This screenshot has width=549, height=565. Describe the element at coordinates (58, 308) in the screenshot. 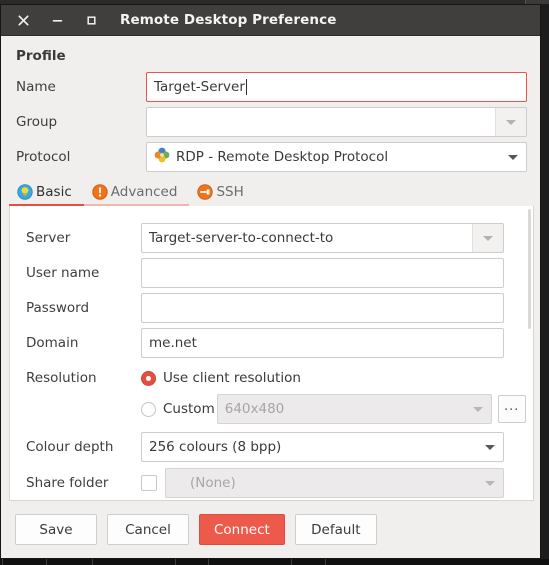

I see `password-label: Password` at that location.